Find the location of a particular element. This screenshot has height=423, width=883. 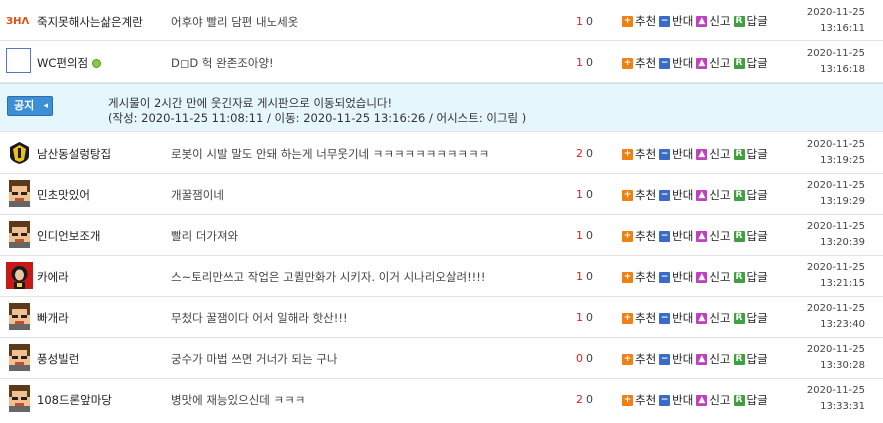

logo-avatar: ЗHΛ is located at coordinates (19, 19).